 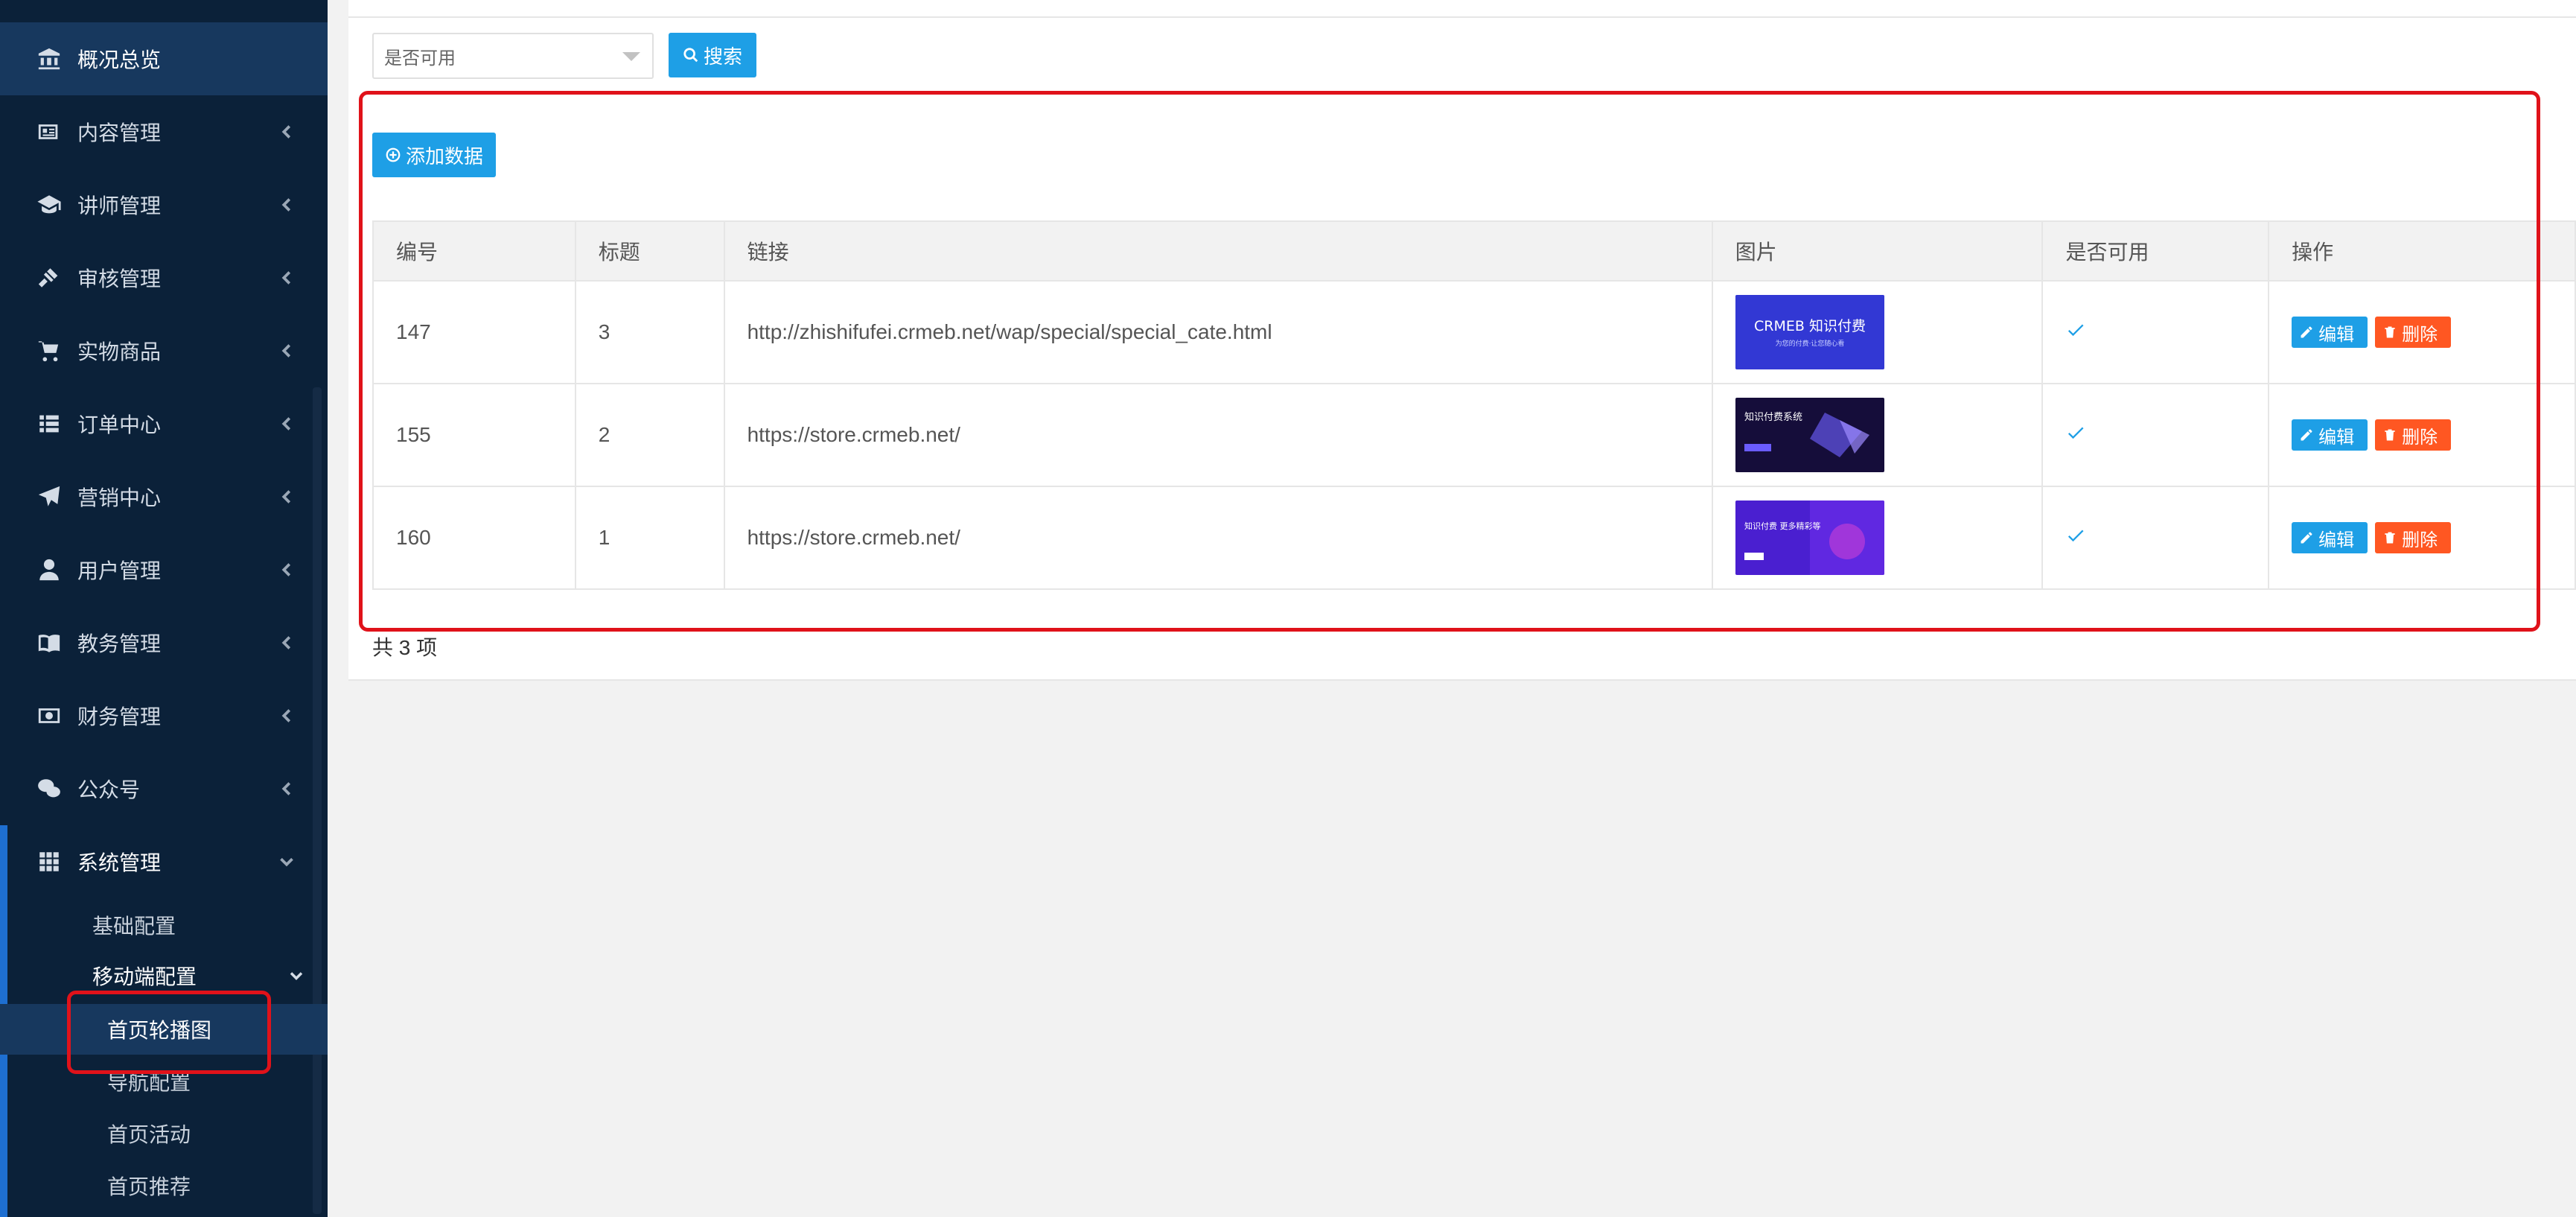 I want to click on sidebar-item-finance: 财务管理, so click(x=164, y=715).